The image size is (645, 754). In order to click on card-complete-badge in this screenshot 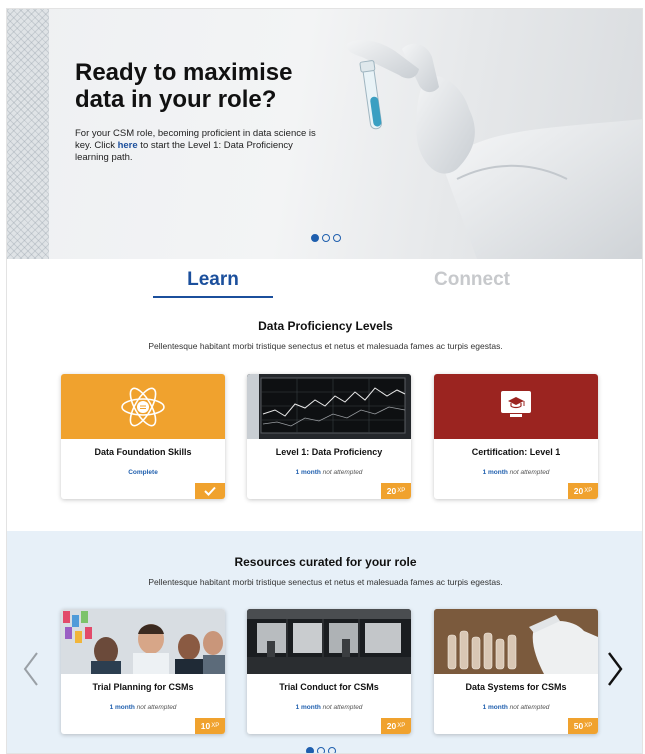, I will do `click(210, 491)`.